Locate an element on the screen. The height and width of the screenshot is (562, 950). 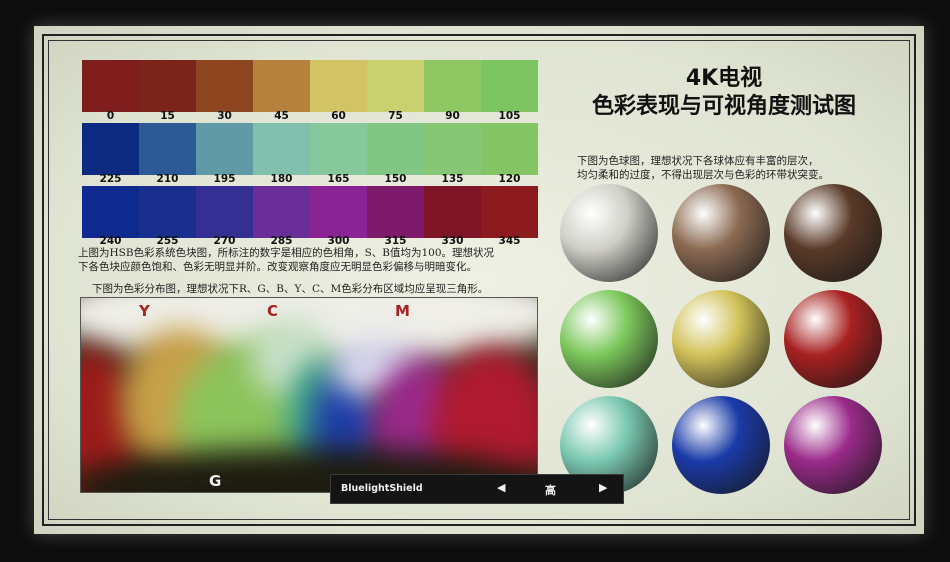
bluelight-shield-label: BluelightShield is located at coordinates (382, 488).